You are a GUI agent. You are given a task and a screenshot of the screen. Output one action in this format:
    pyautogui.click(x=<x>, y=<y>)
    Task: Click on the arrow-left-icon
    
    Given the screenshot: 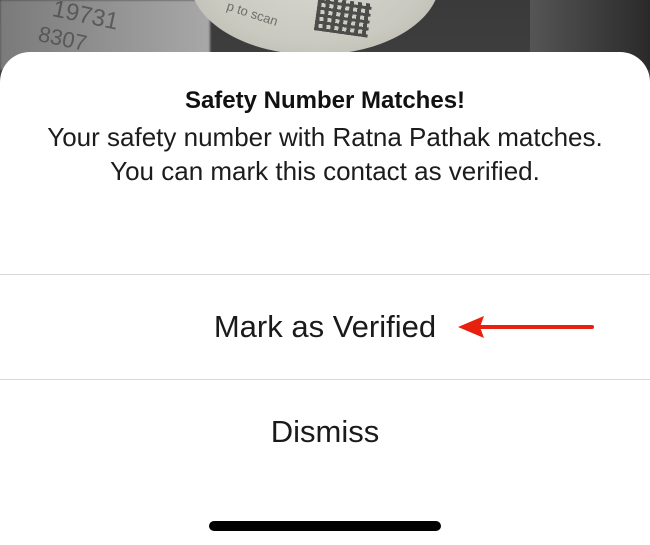 What is the action you would take?
    pyautogui.click(x=526, y=327)
    